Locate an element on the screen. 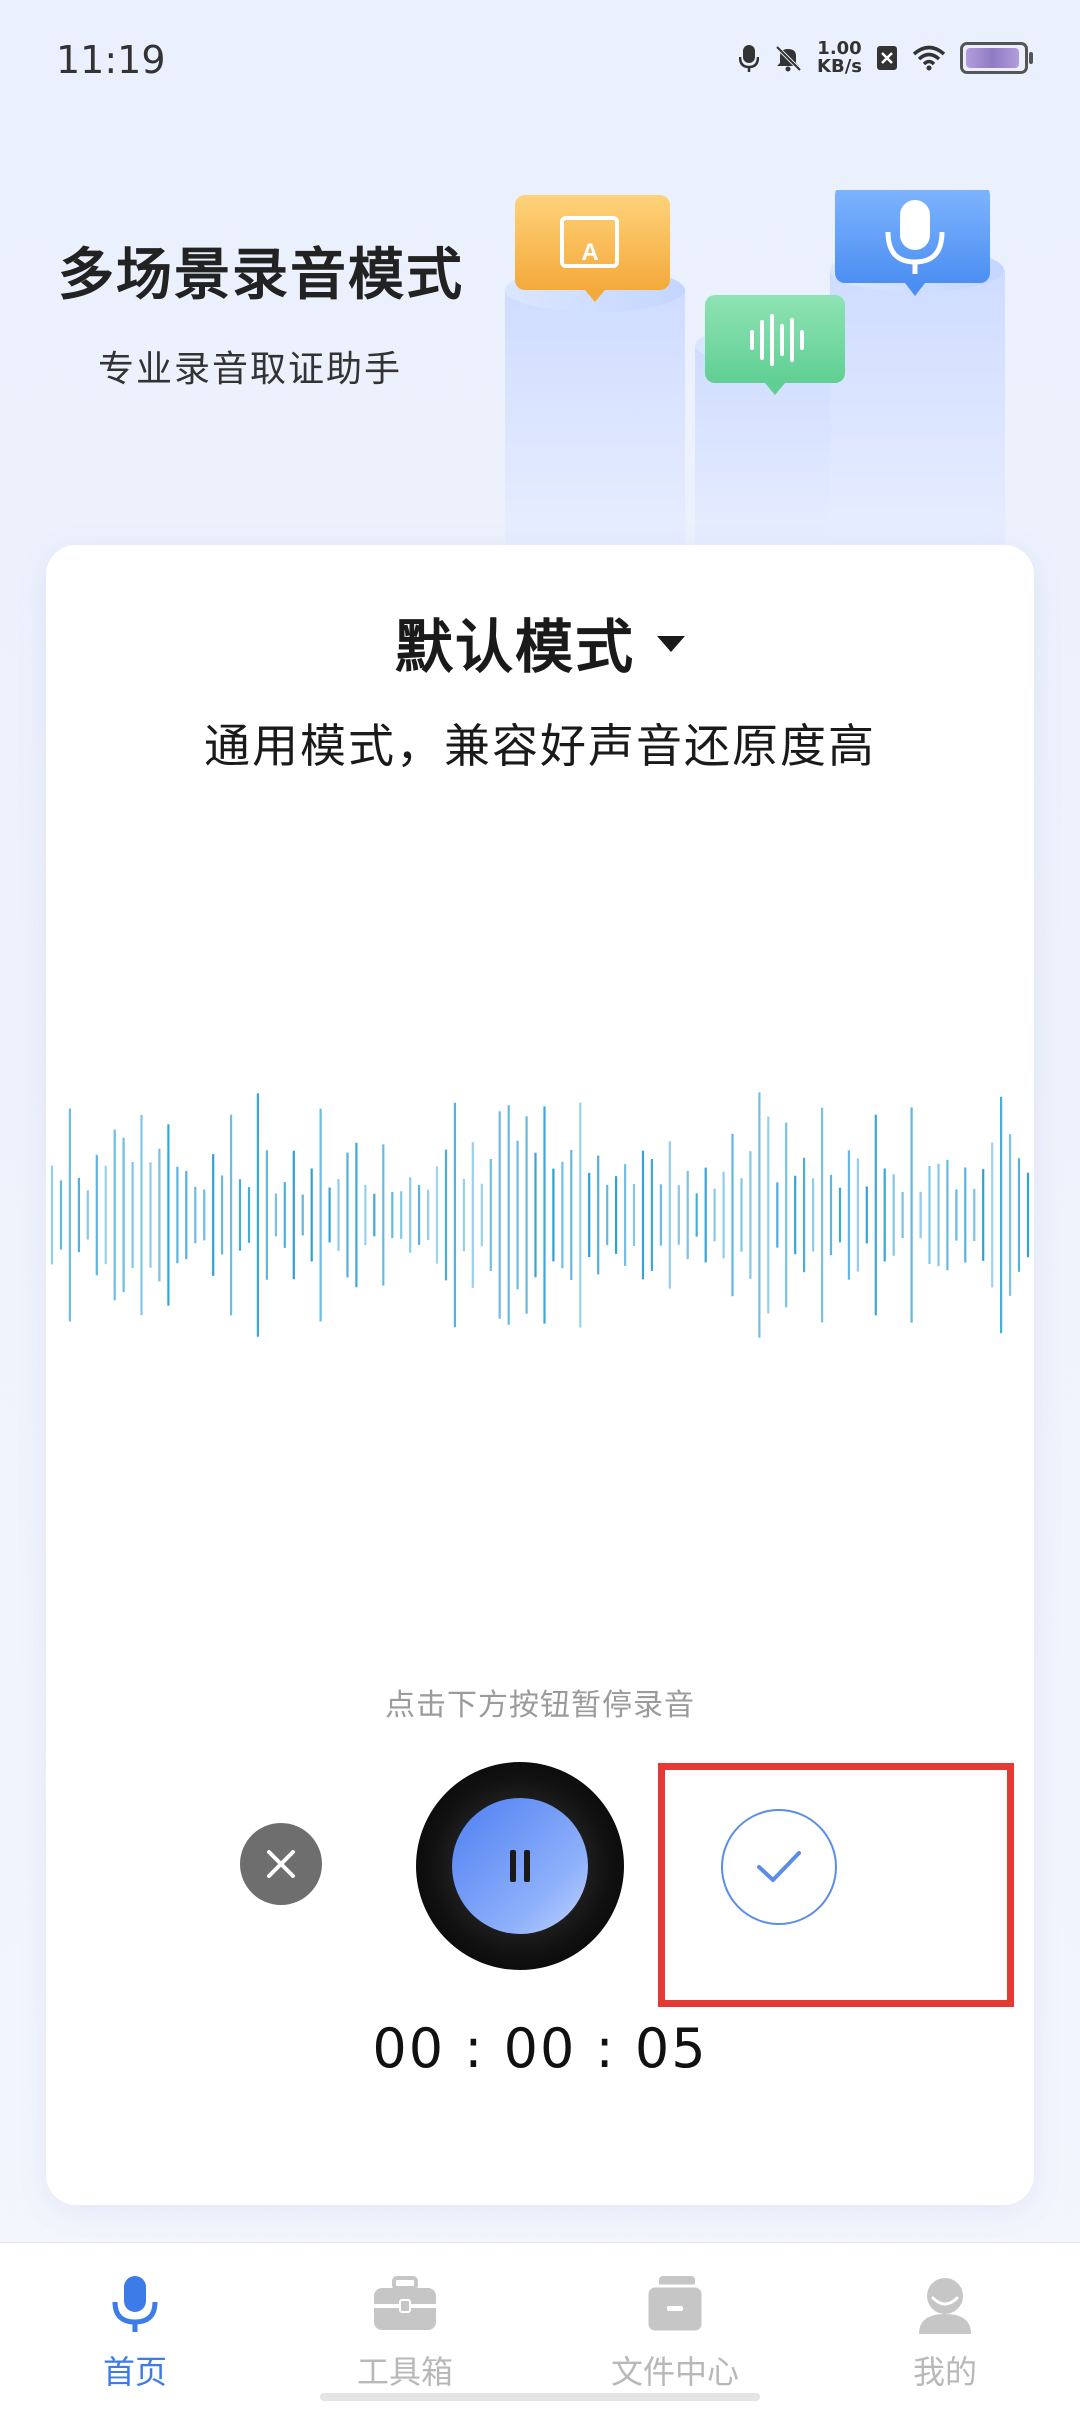 The height and width of the screenshot is (2409, 1080). tab-file-center: 文件中心 is located at coordinates (675, 2326).